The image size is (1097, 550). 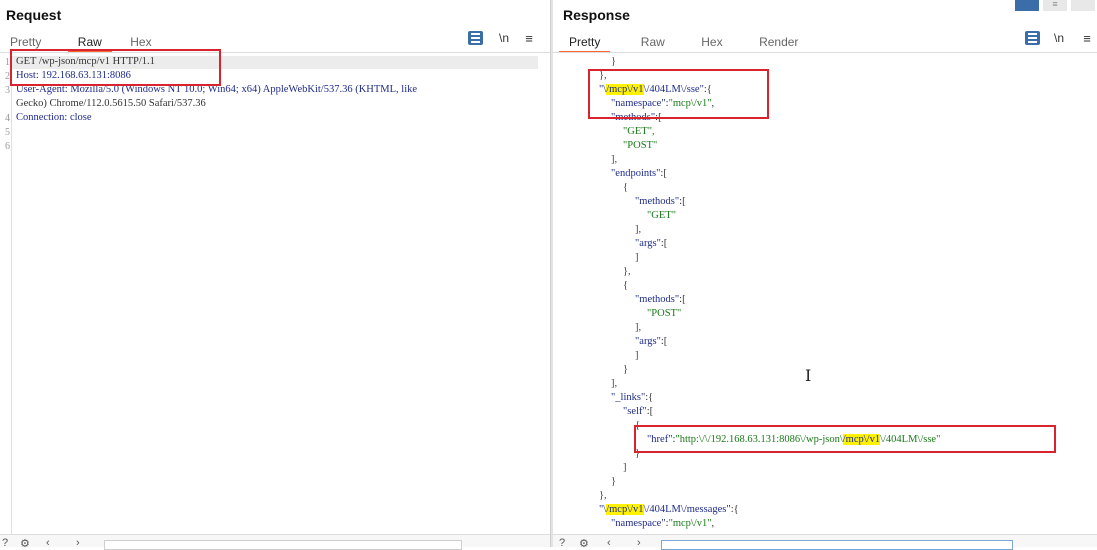 What do you see at coordinates (711, 42) in the screenshot?
I see `tab-hex: Hex` at bounding box center [711, 42].